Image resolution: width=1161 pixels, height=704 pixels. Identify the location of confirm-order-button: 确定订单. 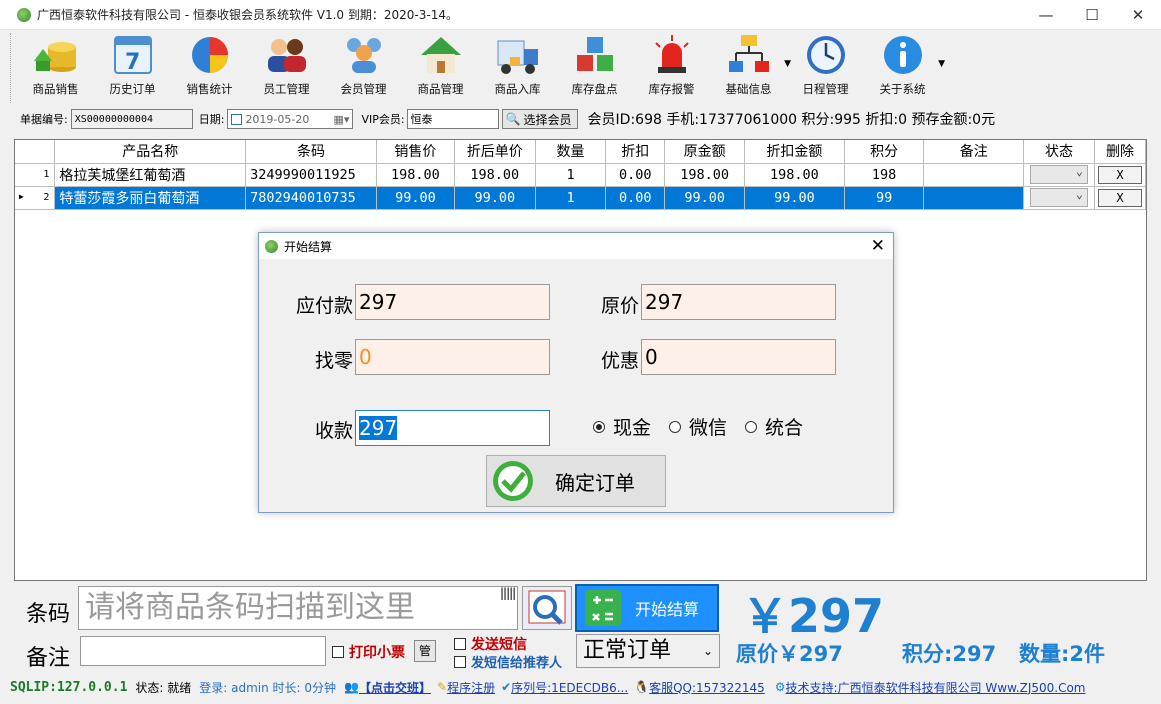
(576, 481).